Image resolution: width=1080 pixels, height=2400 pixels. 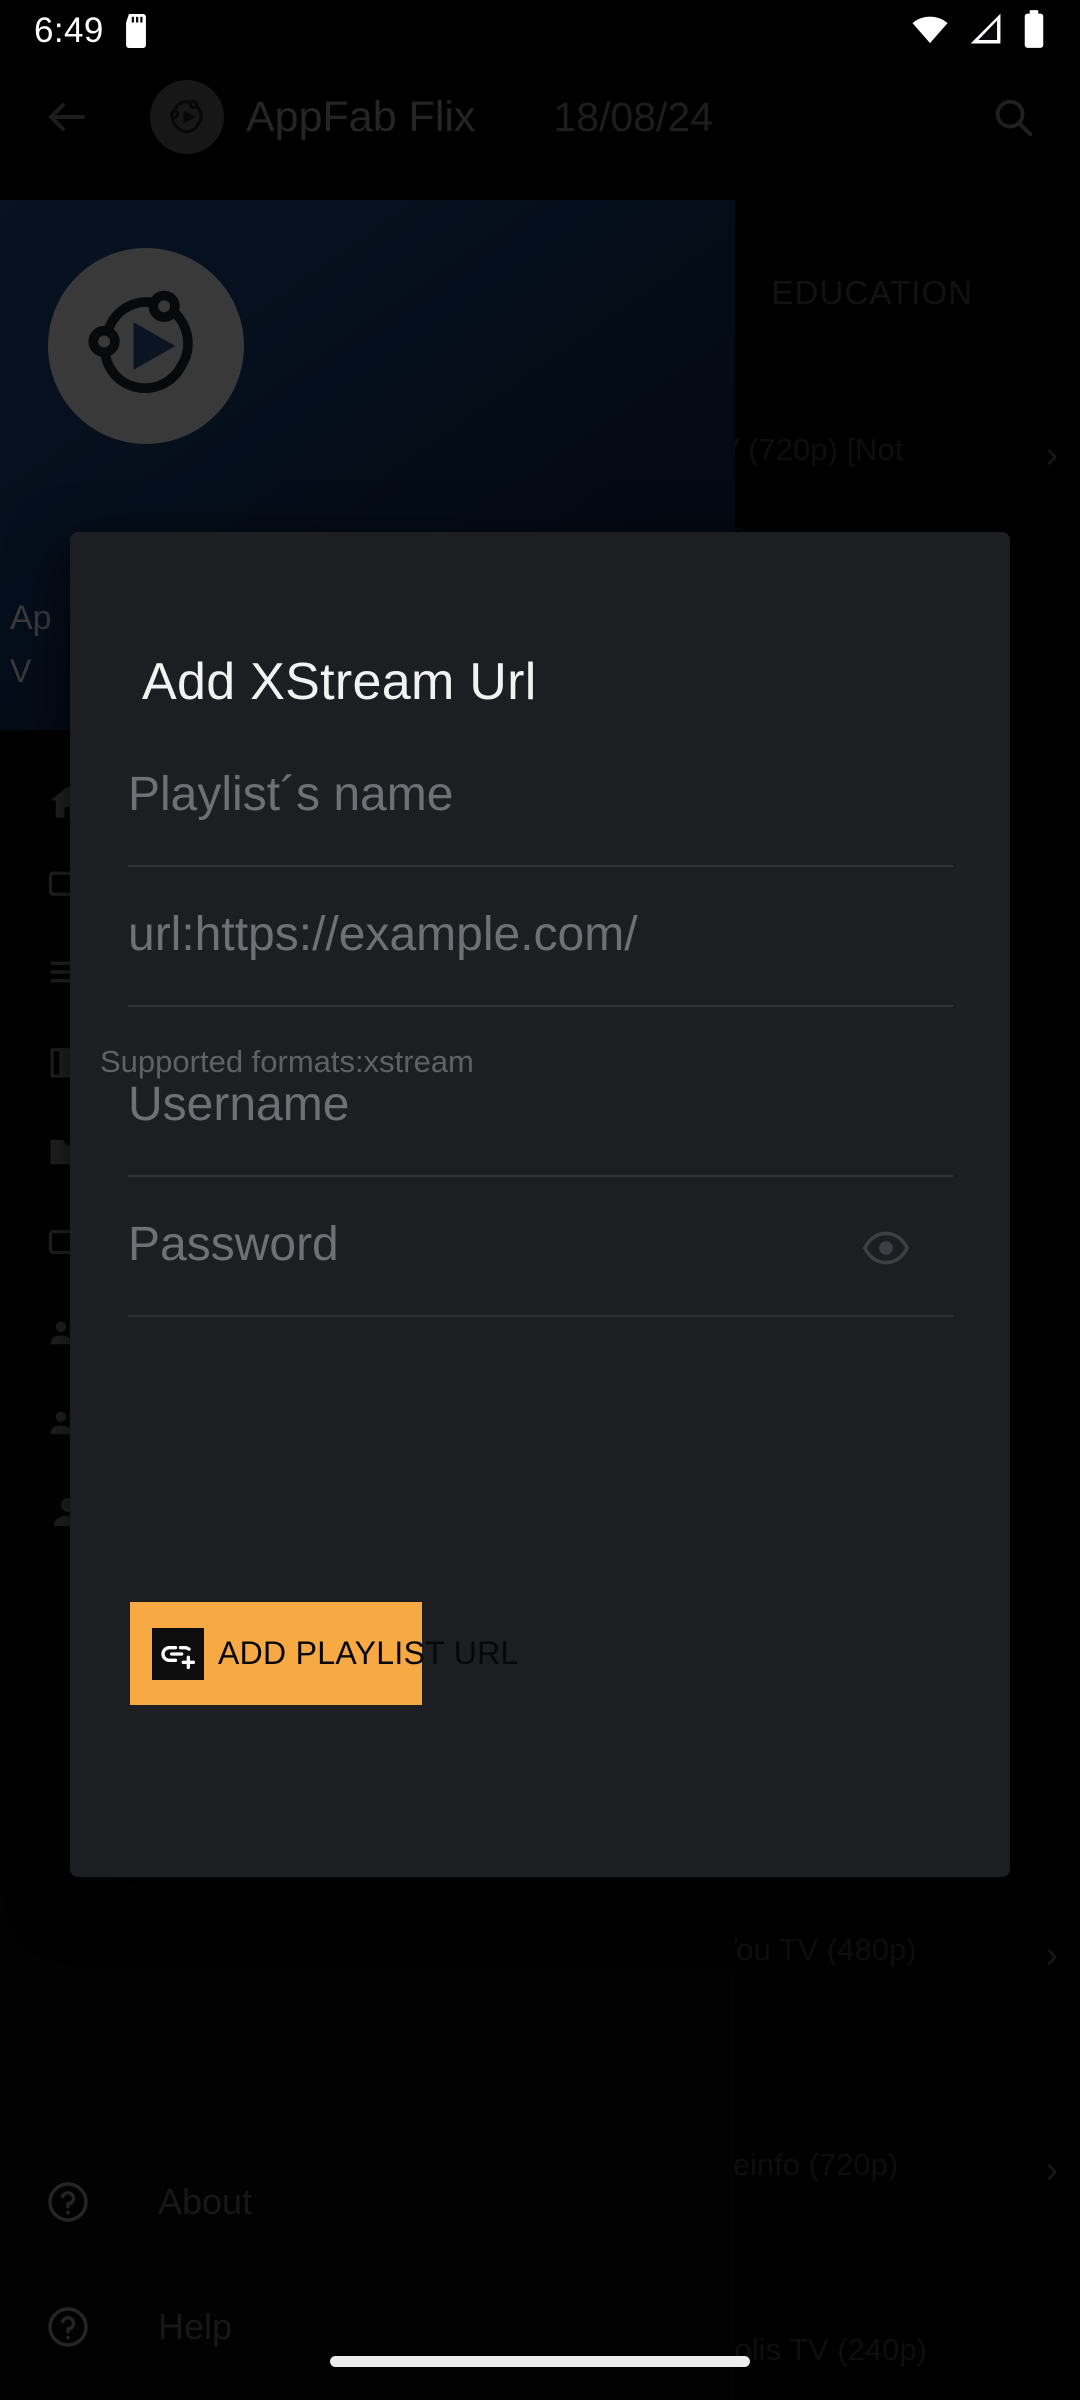 What do you see at coordinates (239, 1104) in the screenshot?
I see `username-placeholder: Username` at bounding box center [239, 1104].